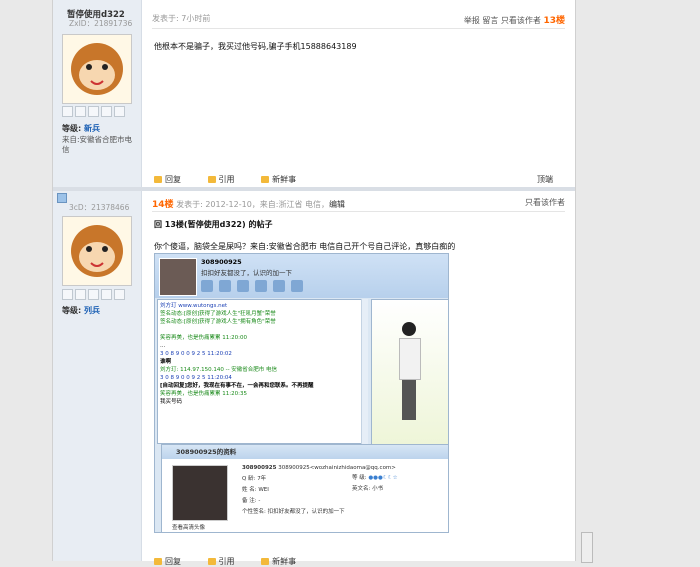 The width and height of the screenshot is (700, 567). What do you see at coordinates (99, 207) in the screenshot?
I see `user-id: 3cD：21378466` at bounding box center [99, 207].